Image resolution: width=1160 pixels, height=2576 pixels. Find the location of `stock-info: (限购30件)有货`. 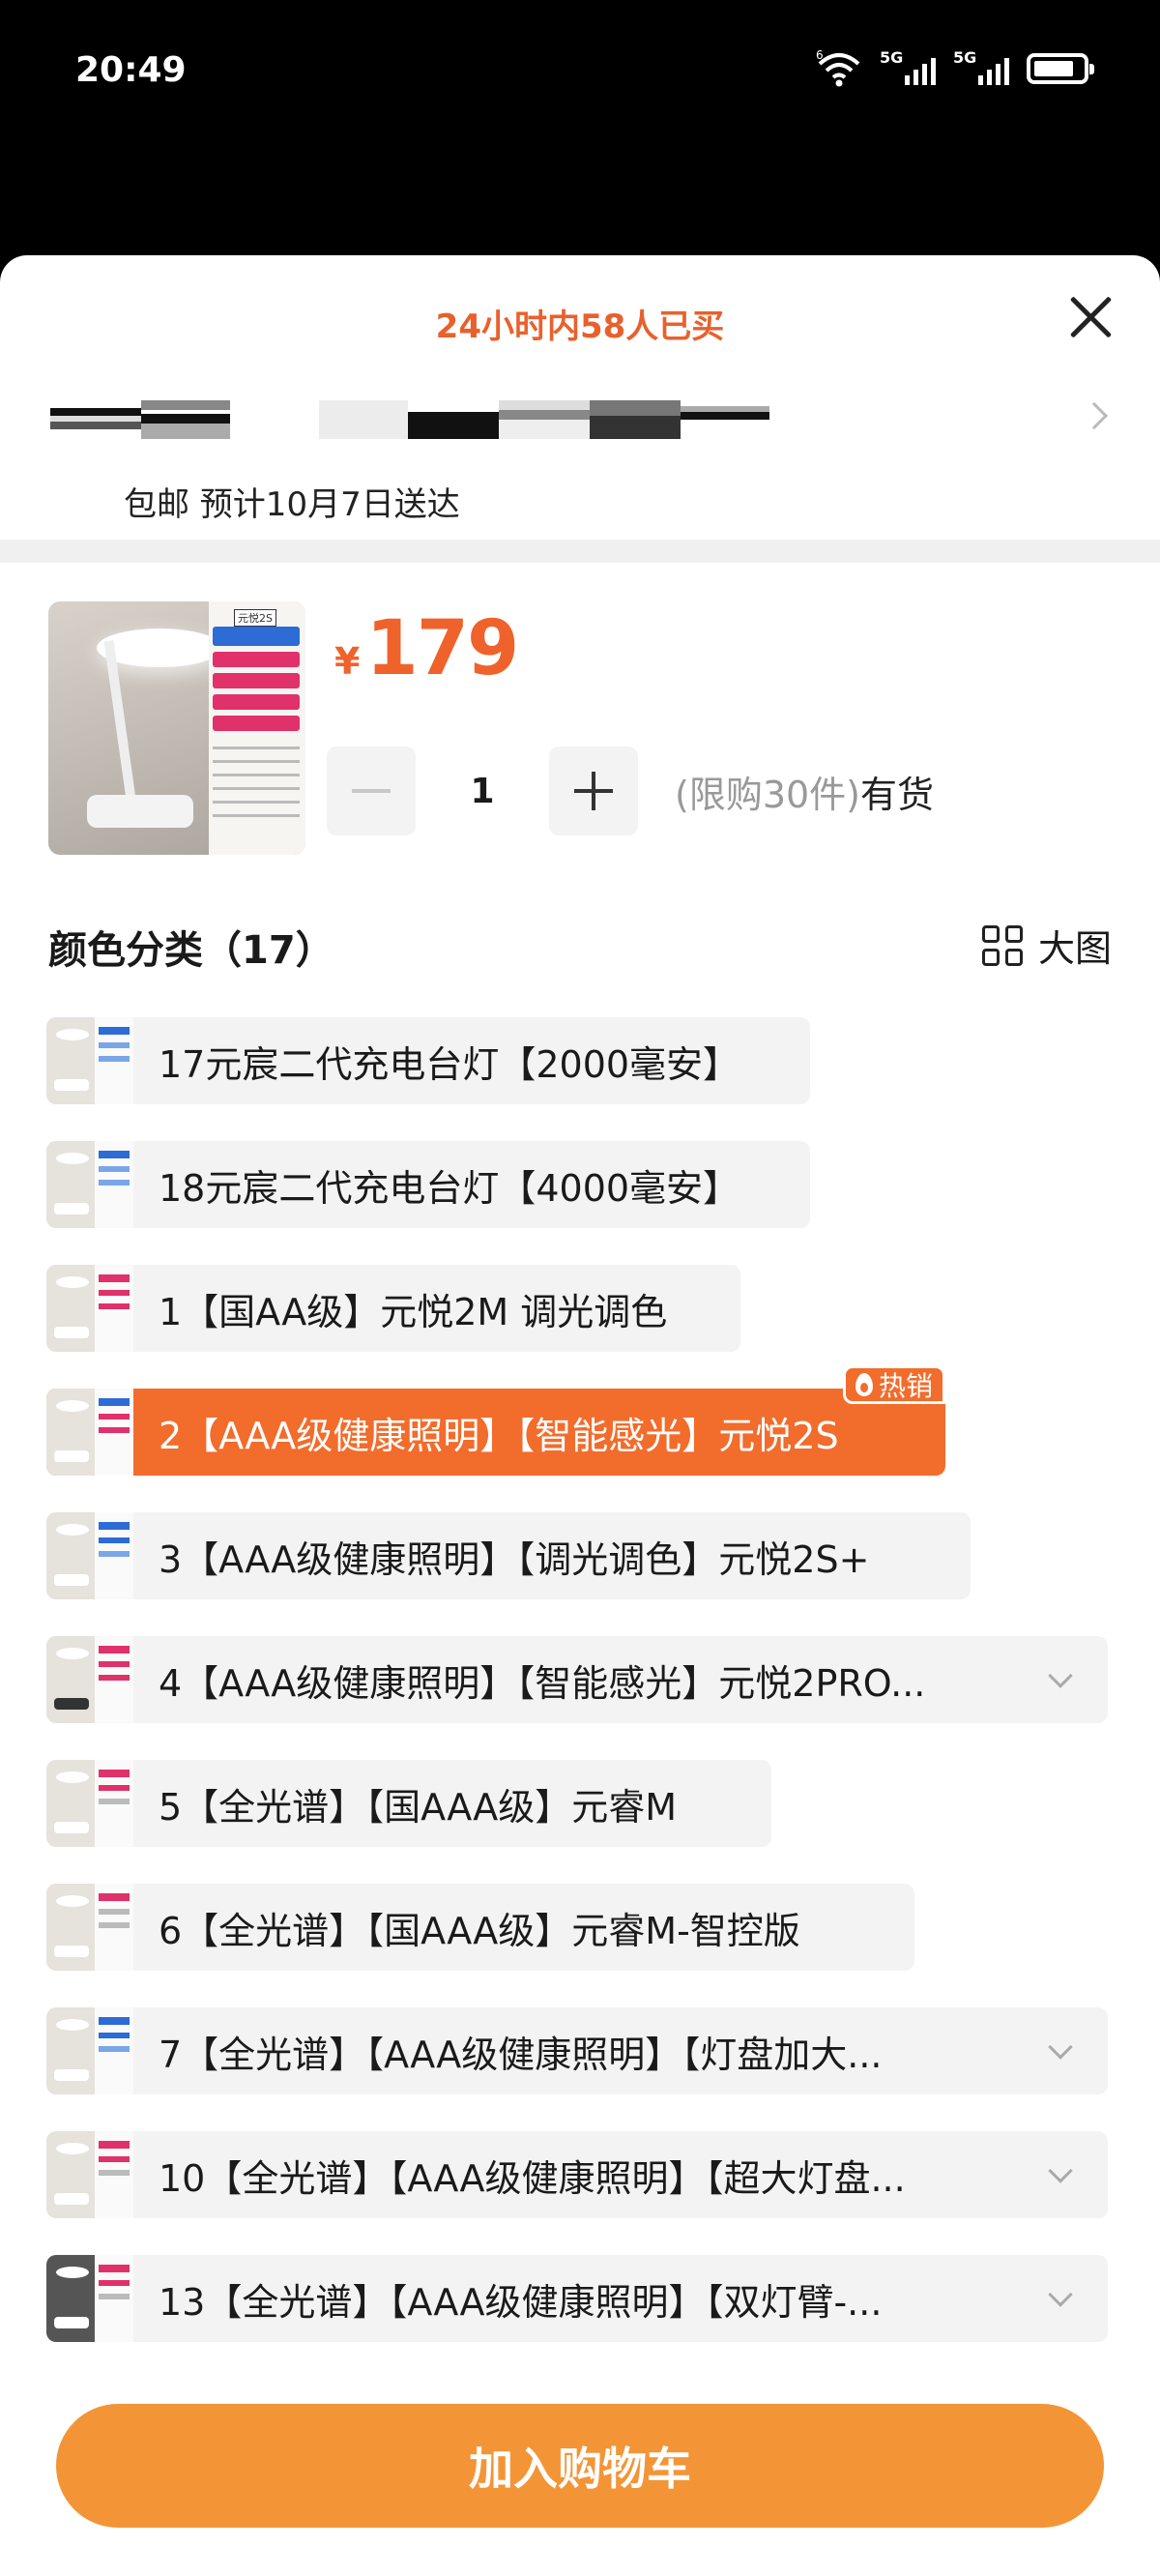

stock-info: (限购30件)有货 is located at coordinates (805, 791).